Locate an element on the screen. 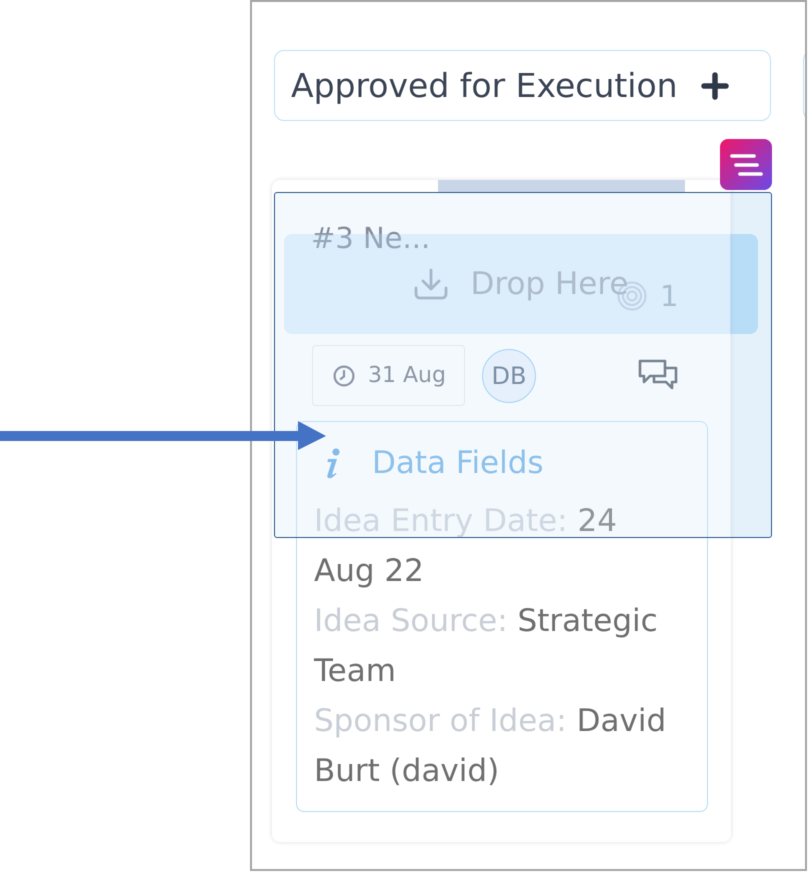 The width and height of the screenshot is (809, 873). menu-icon is located at coordinates (746, 164).